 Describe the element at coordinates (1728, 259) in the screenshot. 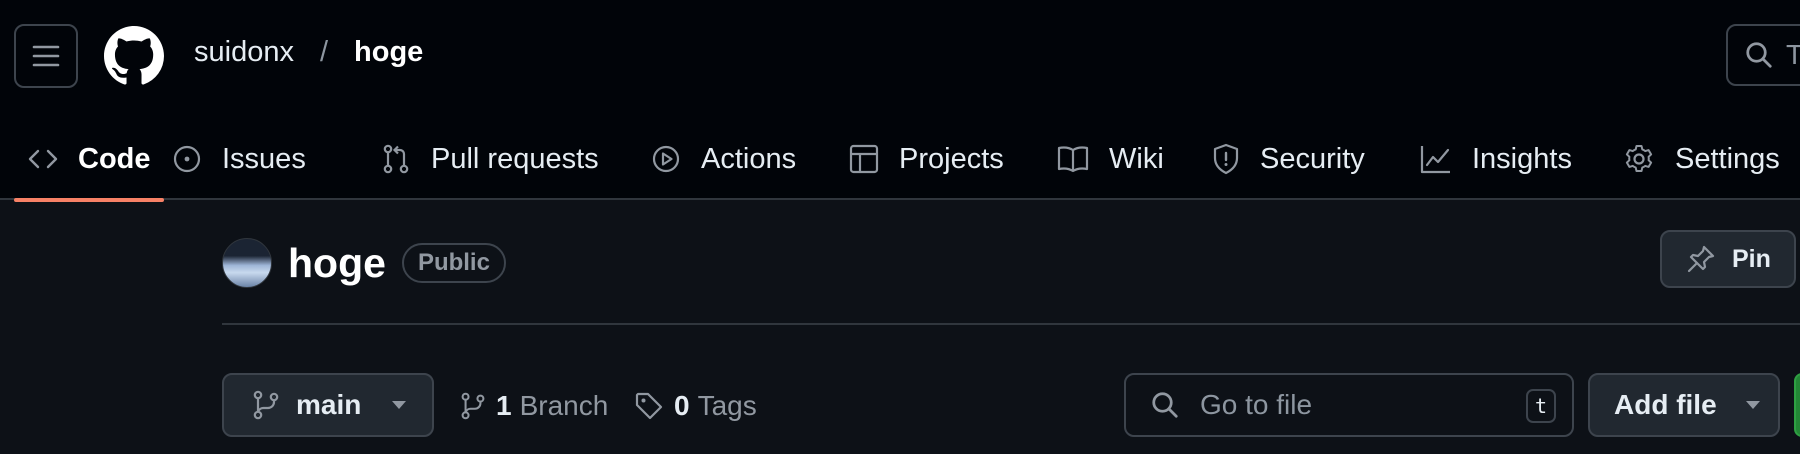

I see `pin-button: Pin` at that location.